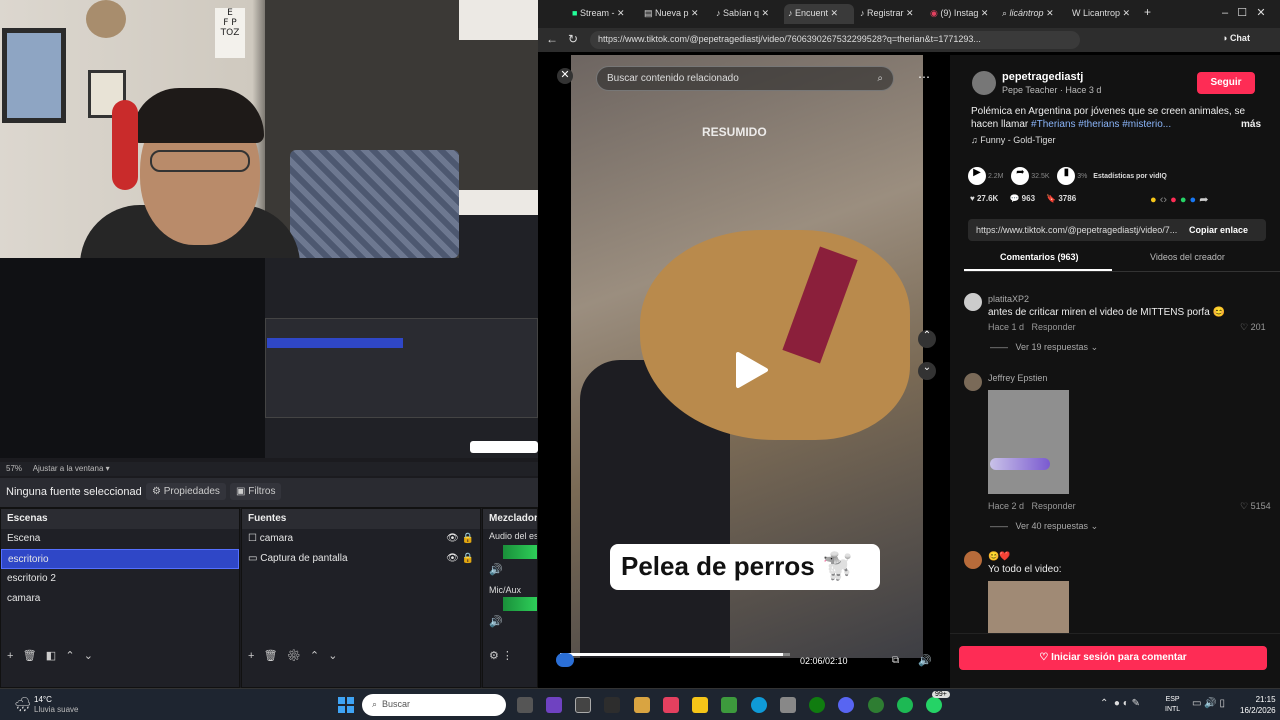  I want to click on username: pepetragediastj, so click(1042, 77).